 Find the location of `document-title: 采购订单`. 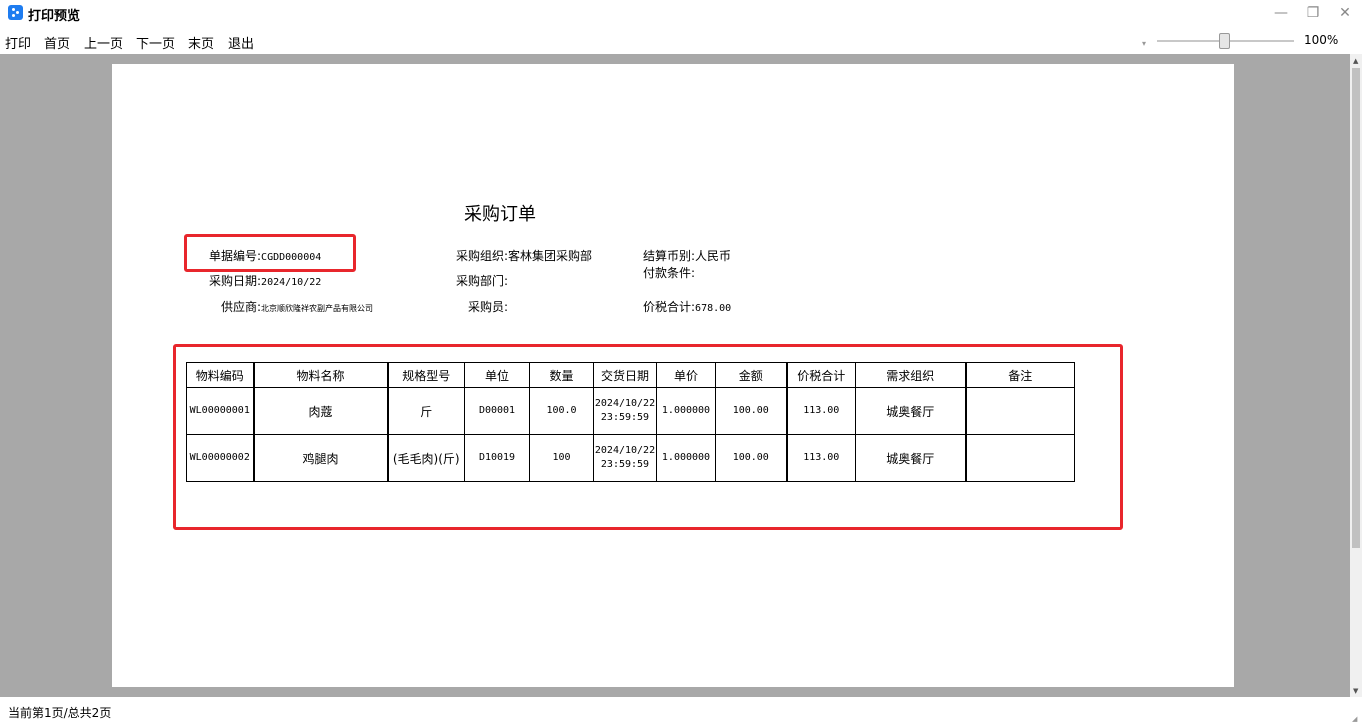

document-title: 采购订单 is located at coordinates (500, 214).